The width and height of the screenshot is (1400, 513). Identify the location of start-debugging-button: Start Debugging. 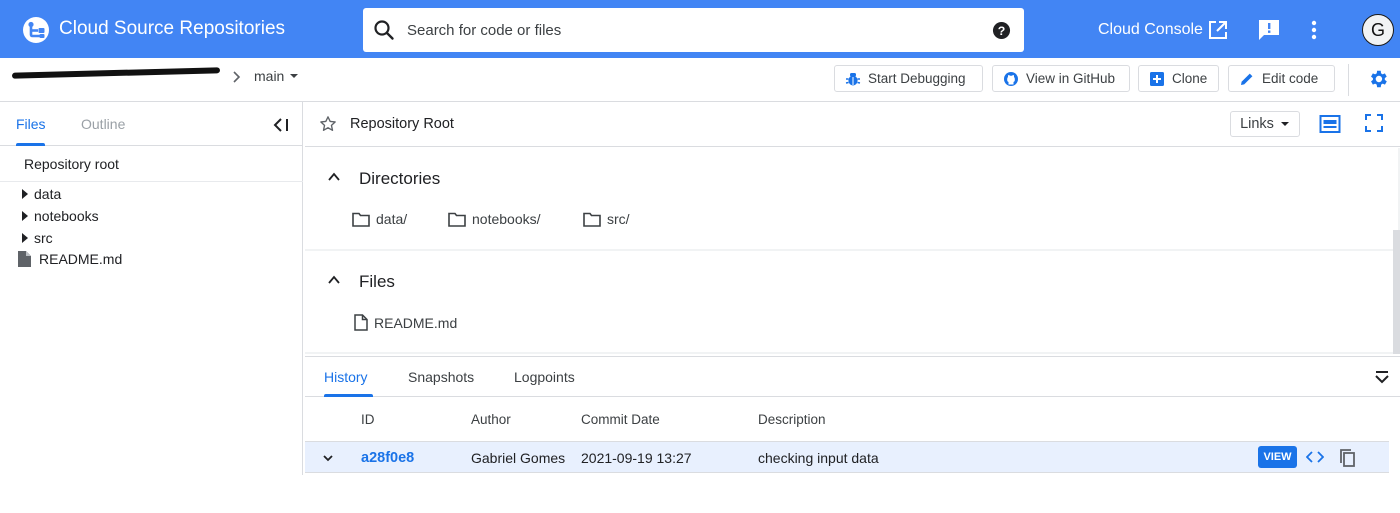
(908, 78).